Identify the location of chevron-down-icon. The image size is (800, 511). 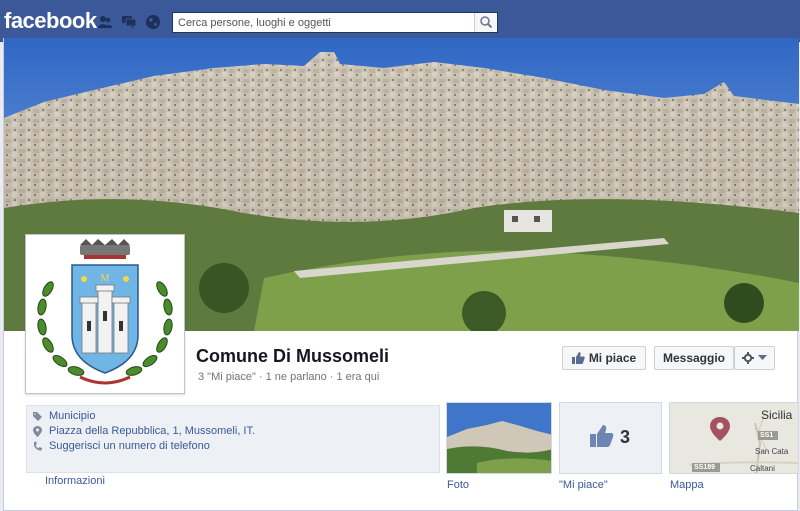
(762, 357).